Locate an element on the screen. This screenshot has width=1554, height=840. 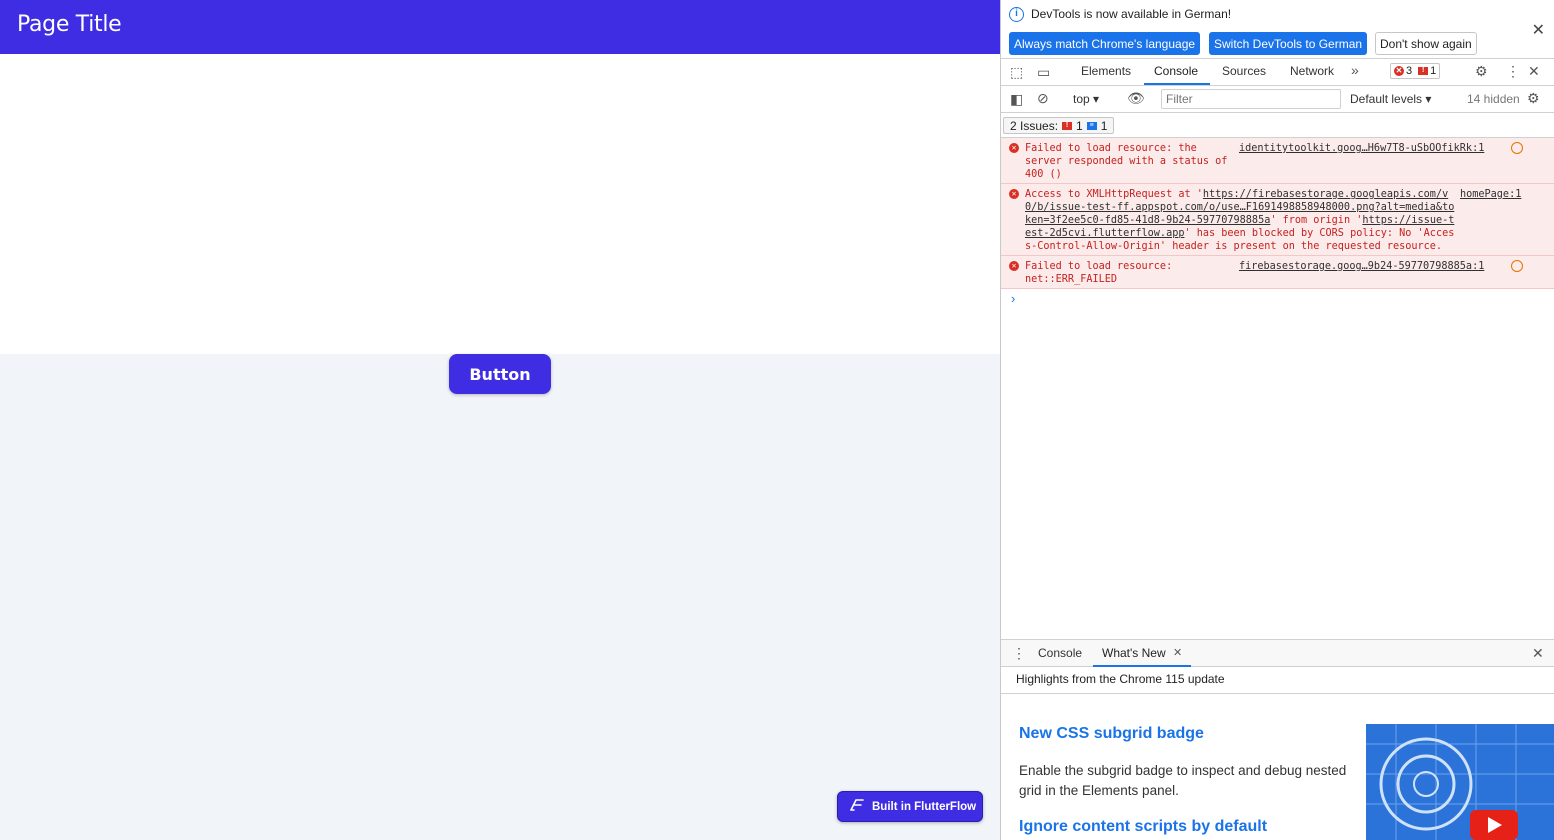
error-count: 3 is located at coordinates (1409, 71).